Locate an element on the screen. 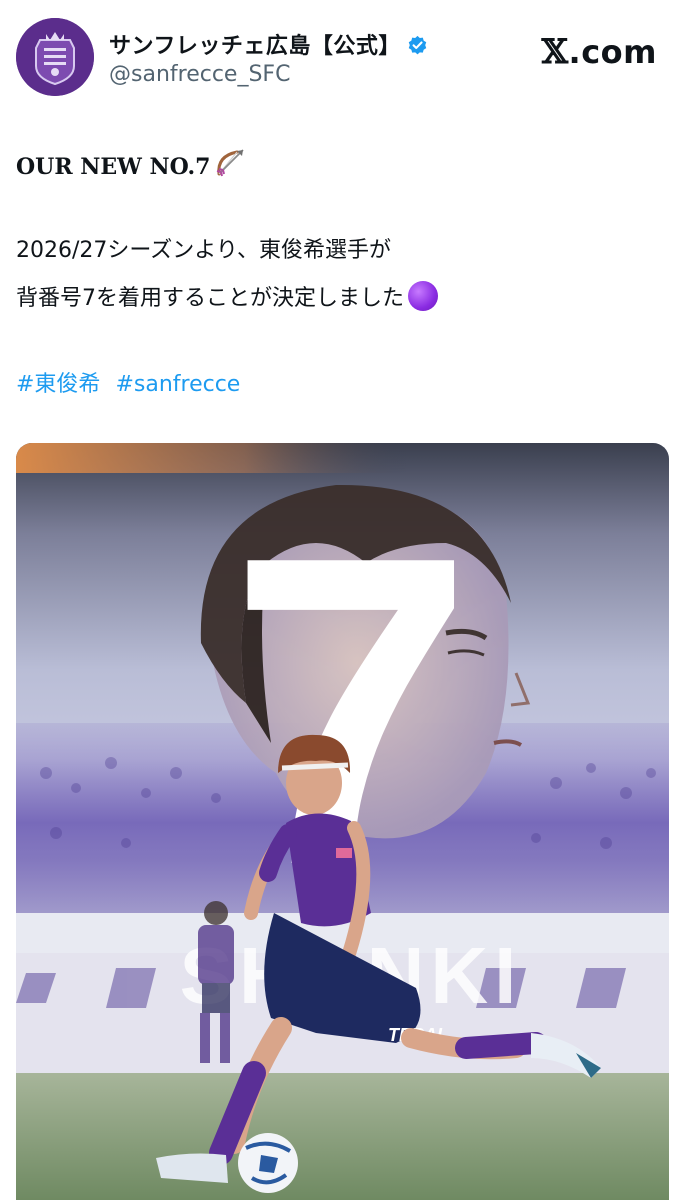 This screenshot has height=1200, width=687. body-line-2-text: 背番号7を着用することが決定しました is located at coordinates (210, 298).